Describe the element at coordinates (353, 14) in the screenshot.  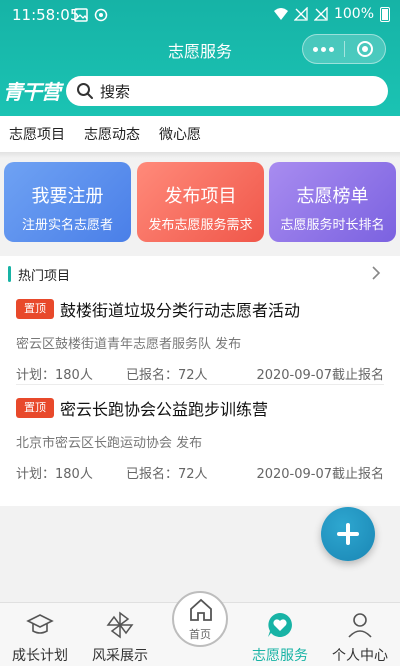
I see `battery-percent: 100%` at that location.